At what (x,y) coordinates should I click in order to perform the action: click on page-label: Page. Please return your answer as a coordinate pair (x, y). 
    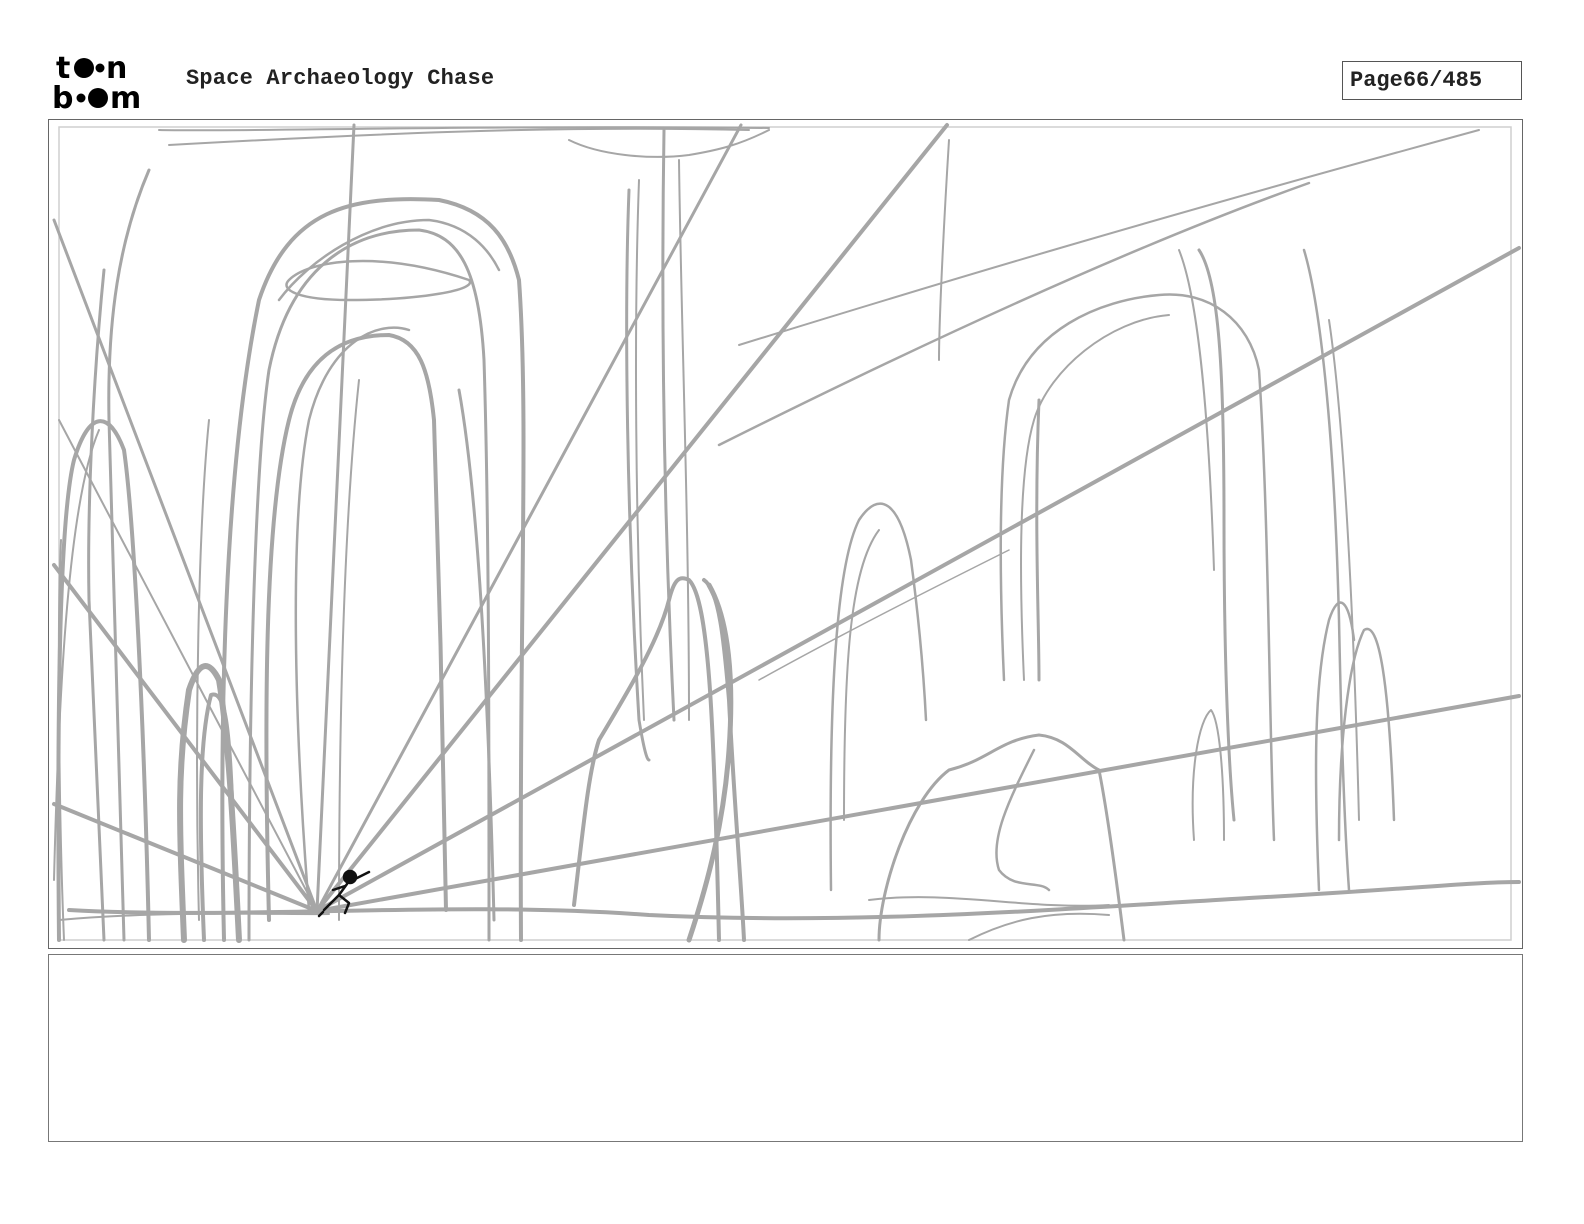
    Looking at the image, I should click on (1376, 80).